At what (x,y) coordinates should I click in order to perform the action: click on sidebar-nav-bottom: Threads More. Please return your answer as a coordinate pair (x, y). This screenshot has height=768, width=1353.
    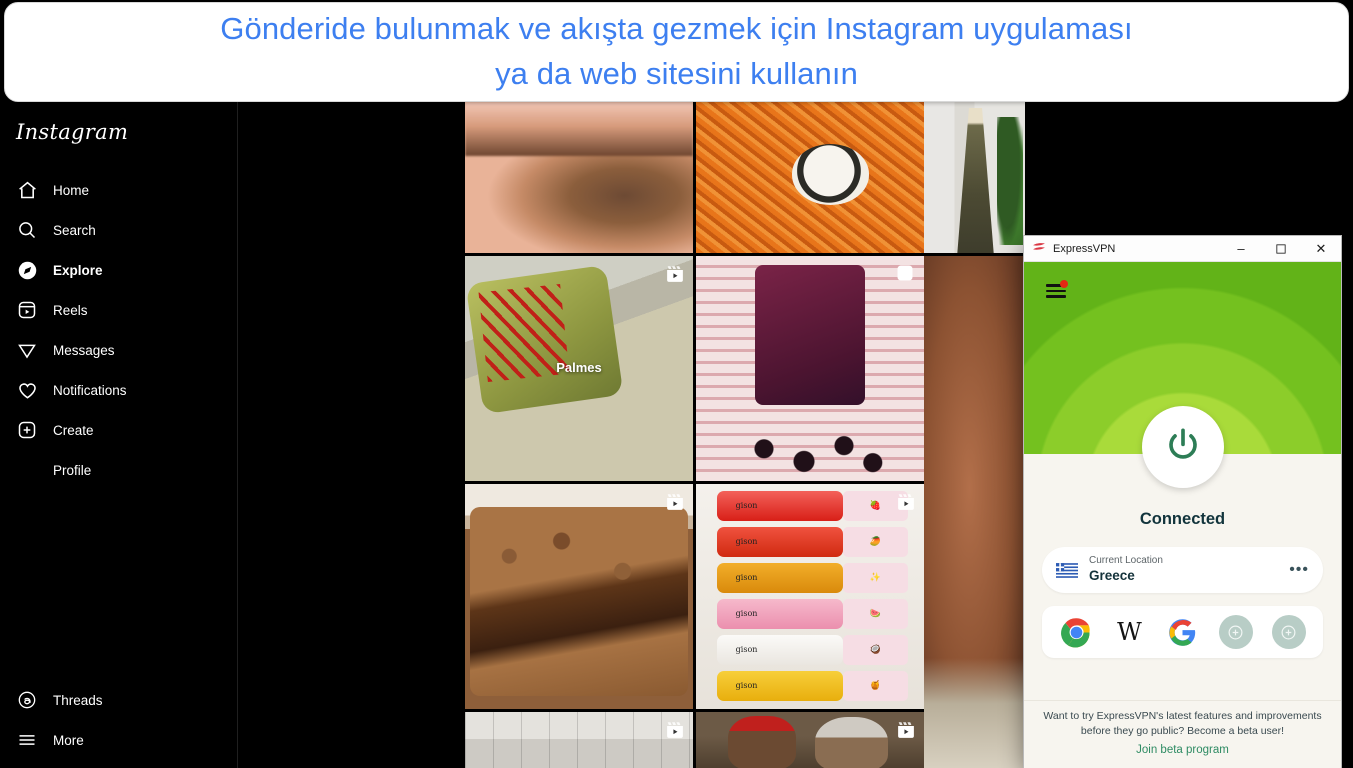
    Looking at the image, I should click on (119, 720).